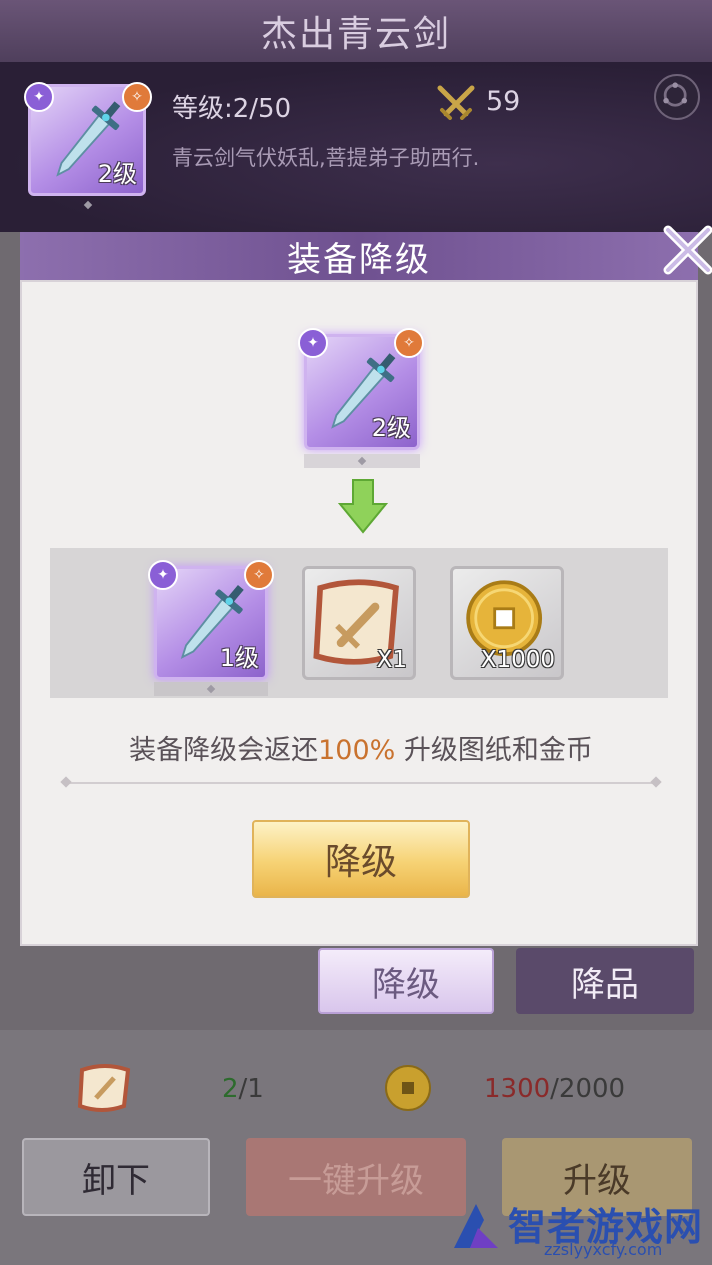 Image resolution: width=712 pixels, height=1265 pixels. I want to click on result-sword-label: 1级, so click(239, 658).